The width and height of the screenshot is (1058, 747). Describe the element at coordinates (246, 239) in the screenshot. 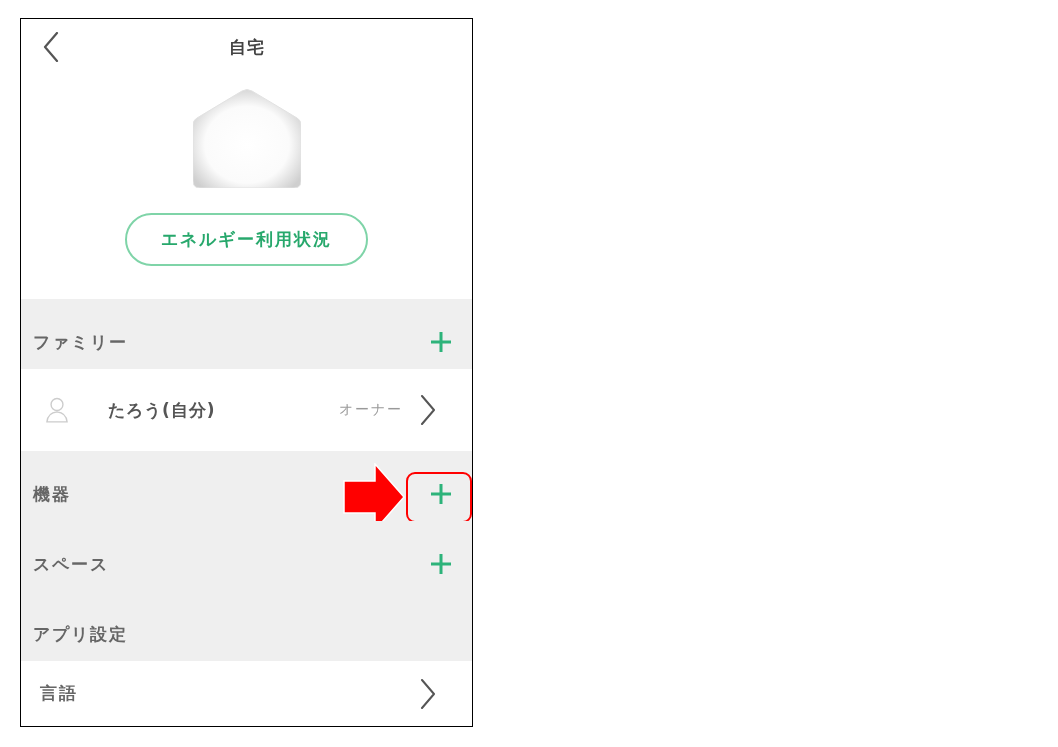

I see `energy-usage-button: エネルギー利用状況` at that location.